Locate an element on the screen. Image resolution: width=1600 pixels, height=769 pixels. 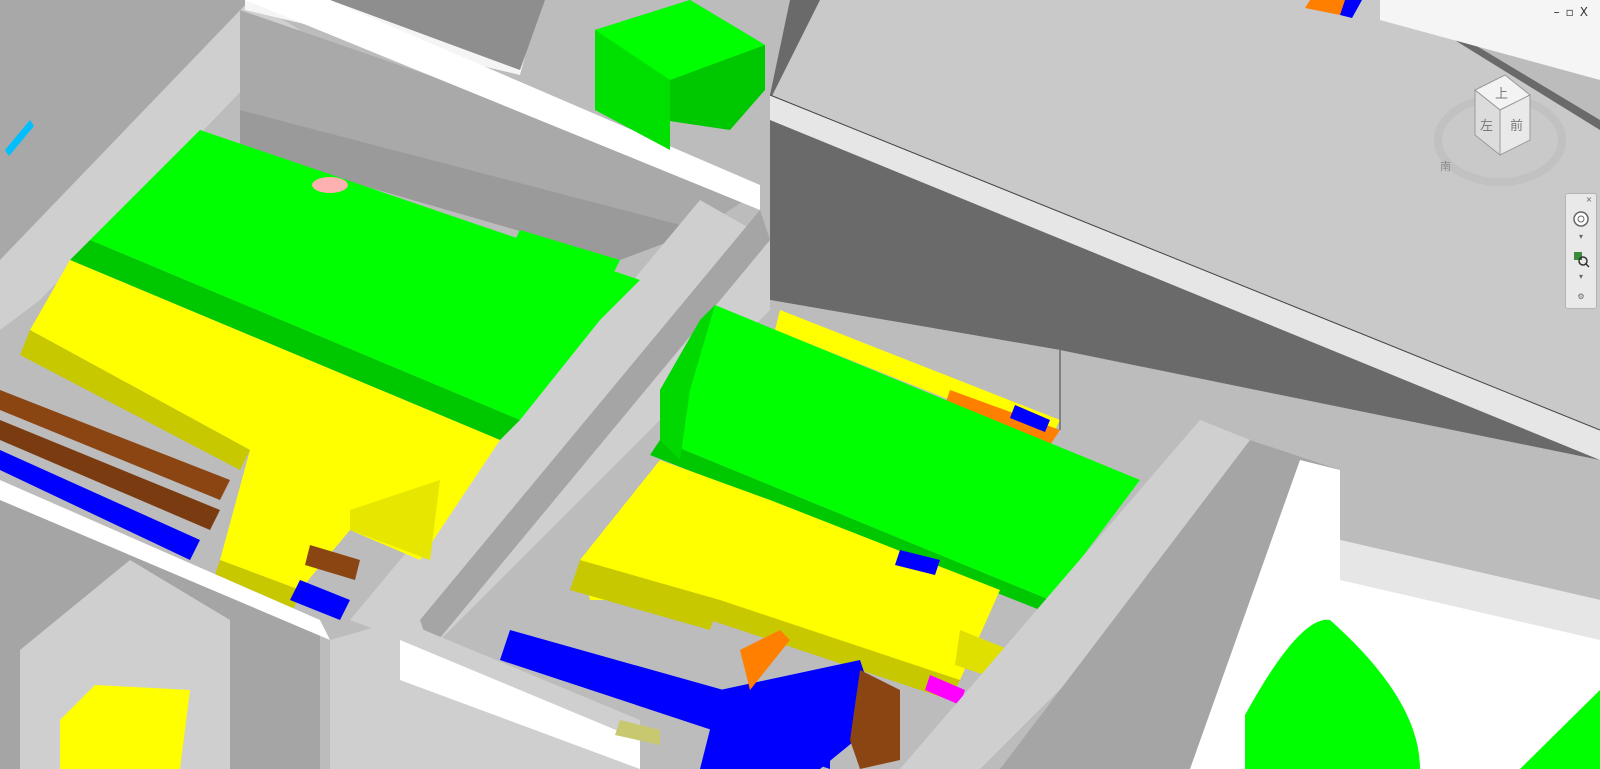
zoom-icon is located at coordinates (1581, 259).